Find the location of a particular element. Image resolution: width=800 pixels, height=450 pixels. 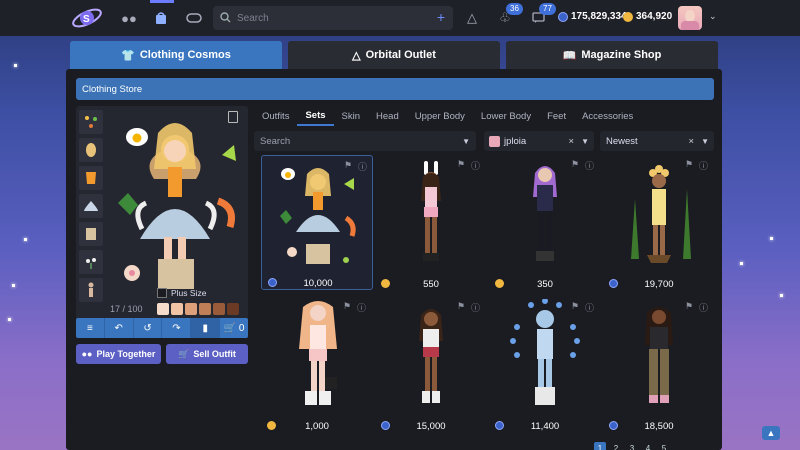

category-skirt-icon is located at coordinates (91, 206).